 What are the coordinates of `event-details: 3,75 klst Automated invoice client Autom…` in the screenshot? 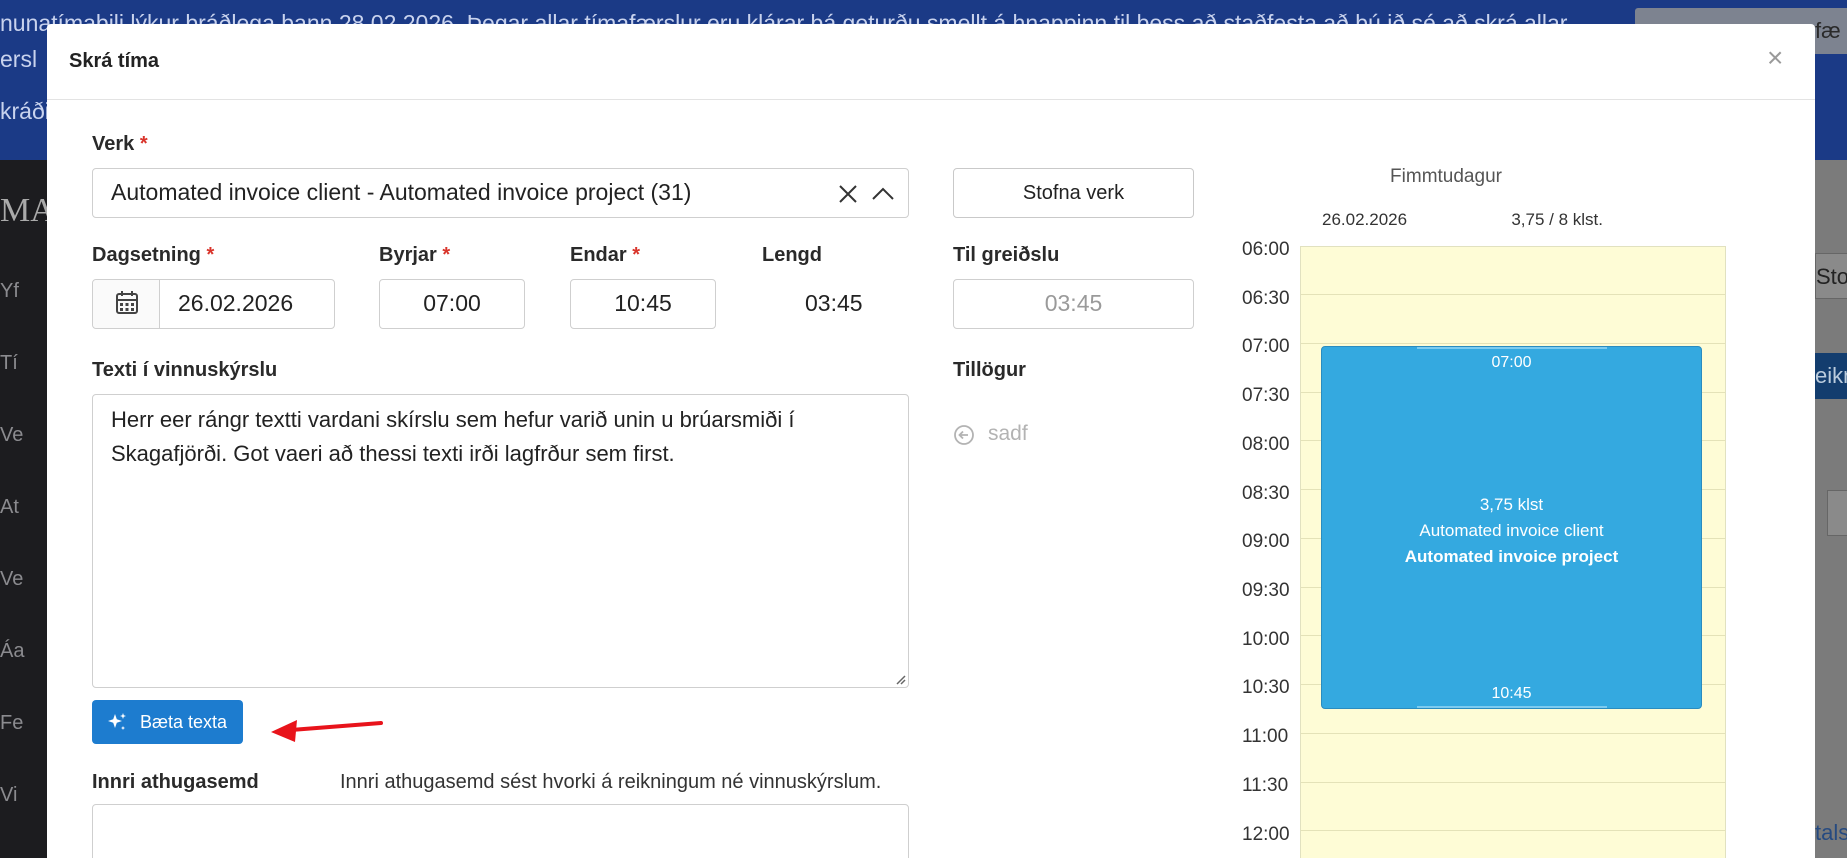 It's located at (1511, 531).